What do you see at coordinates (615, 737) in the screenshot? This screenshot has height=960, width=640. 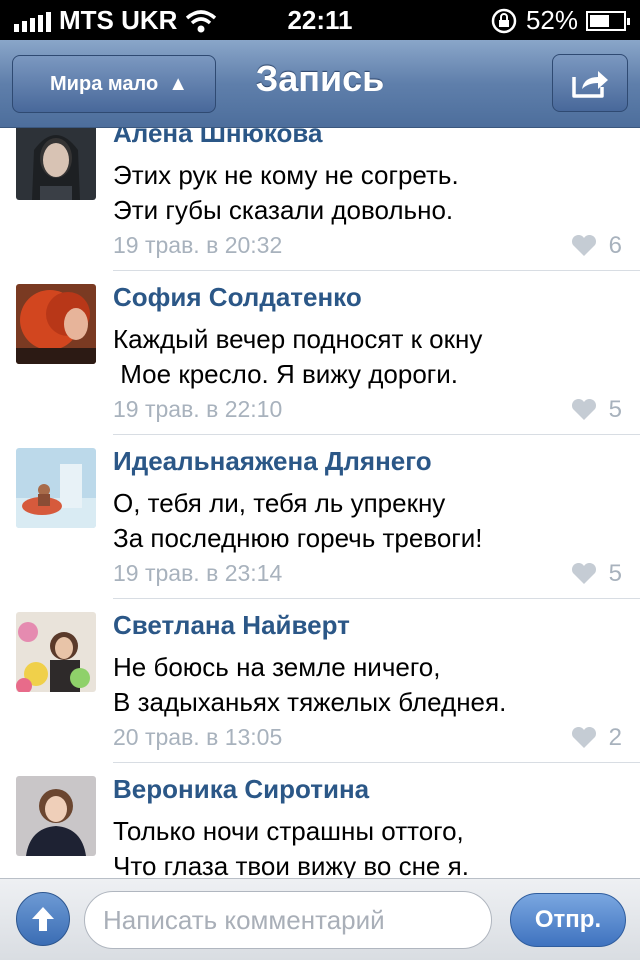 I see `like-count: 2` at bounding box center [615, 737].